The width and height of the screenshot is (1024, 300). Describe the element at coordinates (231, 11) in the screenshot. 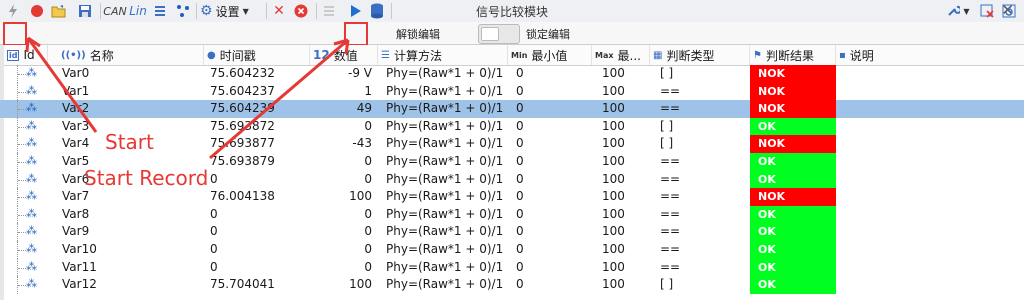

I see `settings-dropdown: ⚙ 设置 ▼` at that location.